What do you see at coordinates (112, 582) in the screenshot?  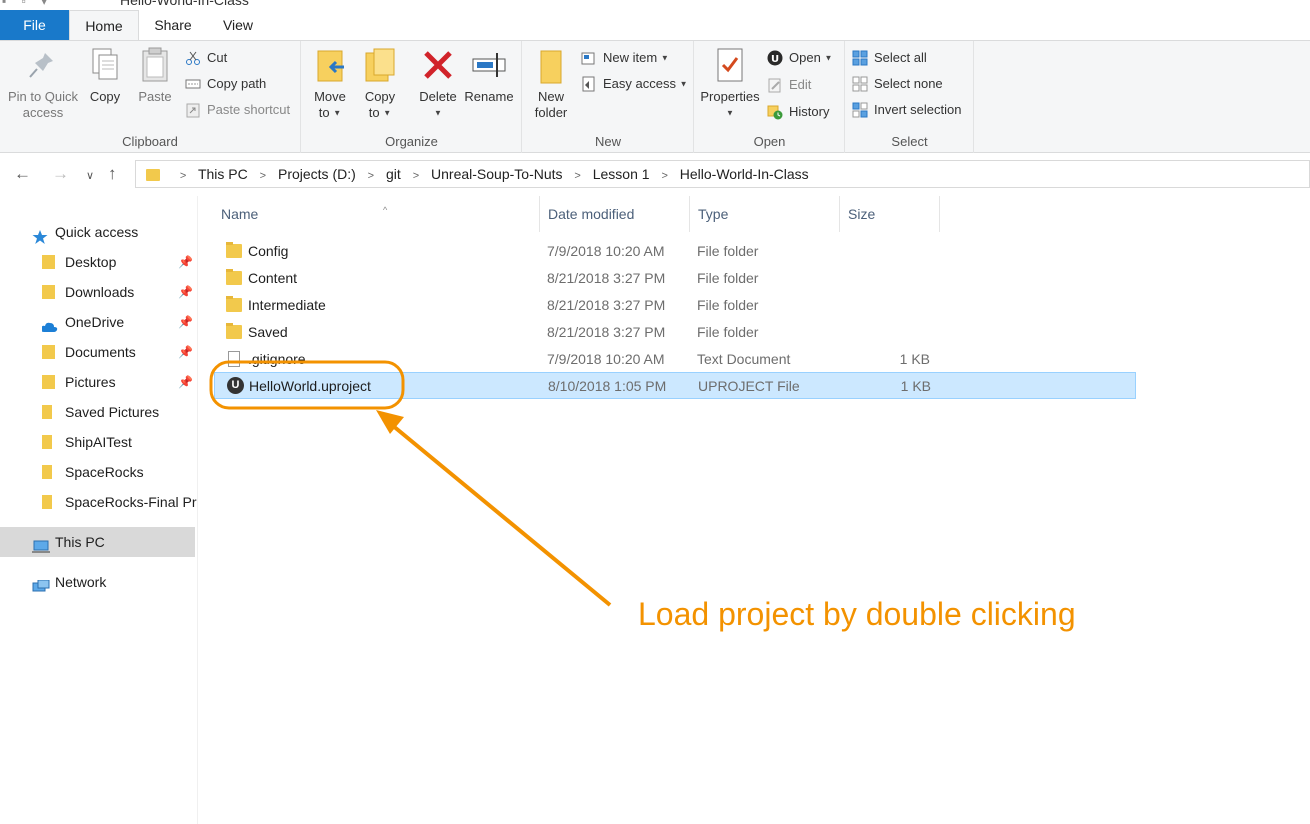 I see `nav-network: Network` at bounding box center [112, 582].